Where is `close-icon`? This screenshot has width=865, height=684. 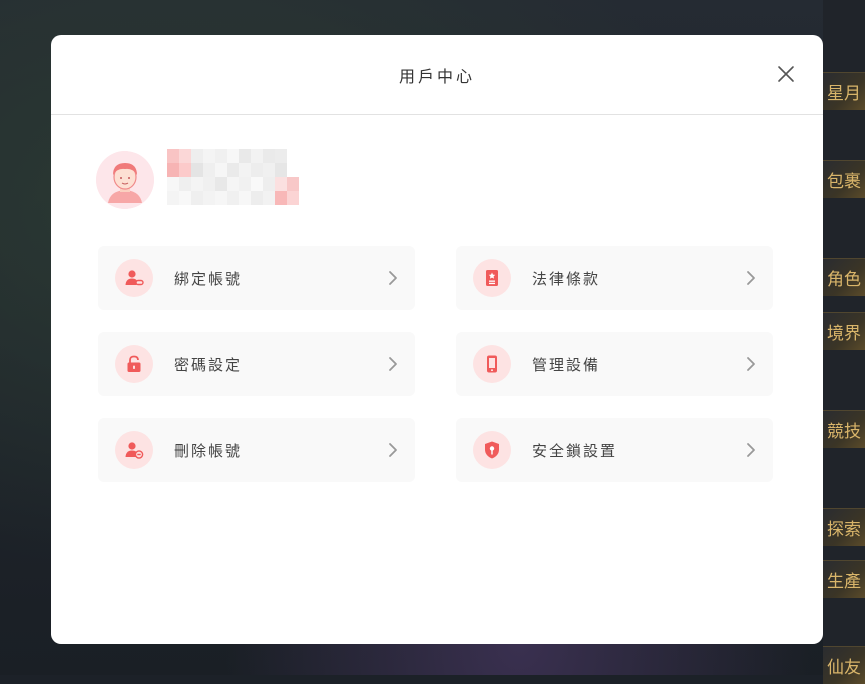
close-icon is located at coordinates (786, 74).